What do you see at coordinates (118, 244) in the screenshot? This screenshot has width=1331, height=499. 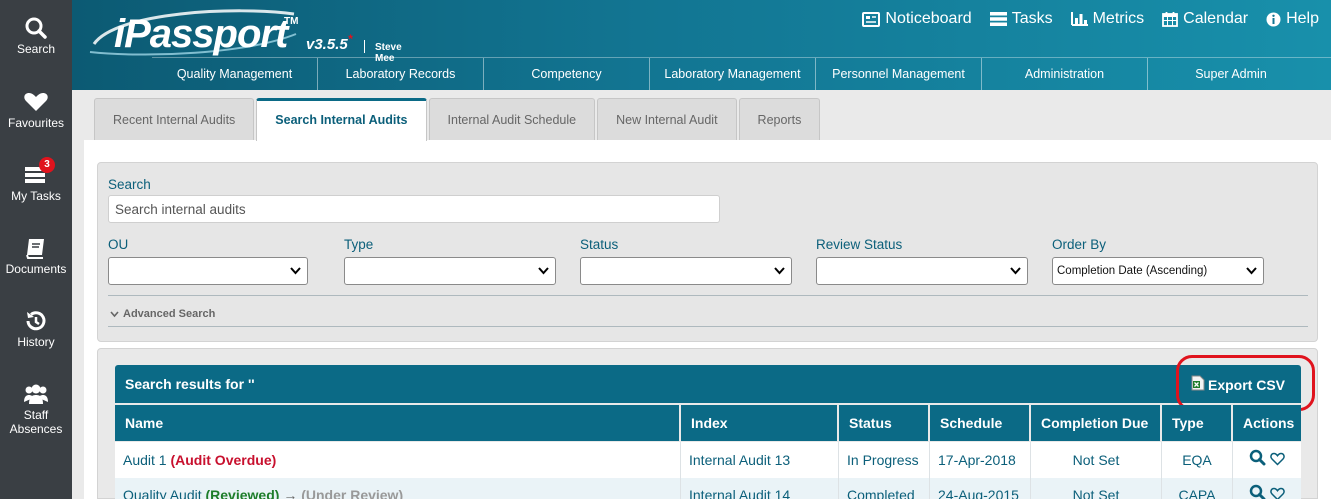 I see `ou-label: OU` at bounding box center [118, 244].